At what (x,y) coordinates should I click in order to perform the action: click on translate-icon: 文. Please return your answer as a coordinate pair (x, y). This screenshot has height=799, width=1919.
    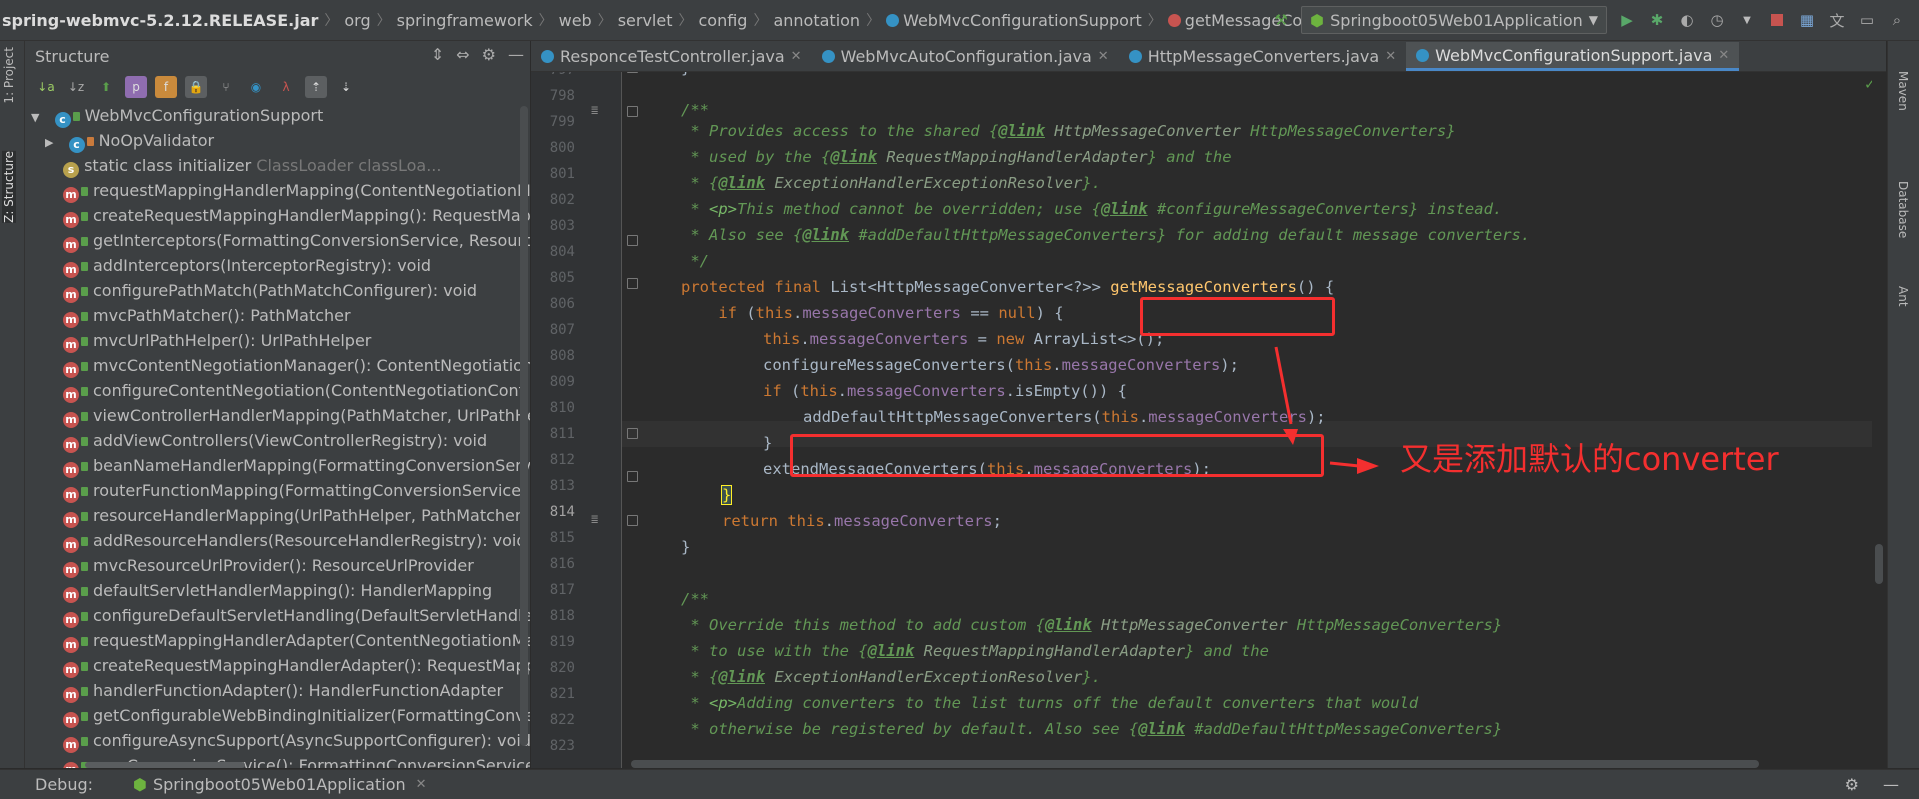
    Looking at the image, I should click on (1837, 20).